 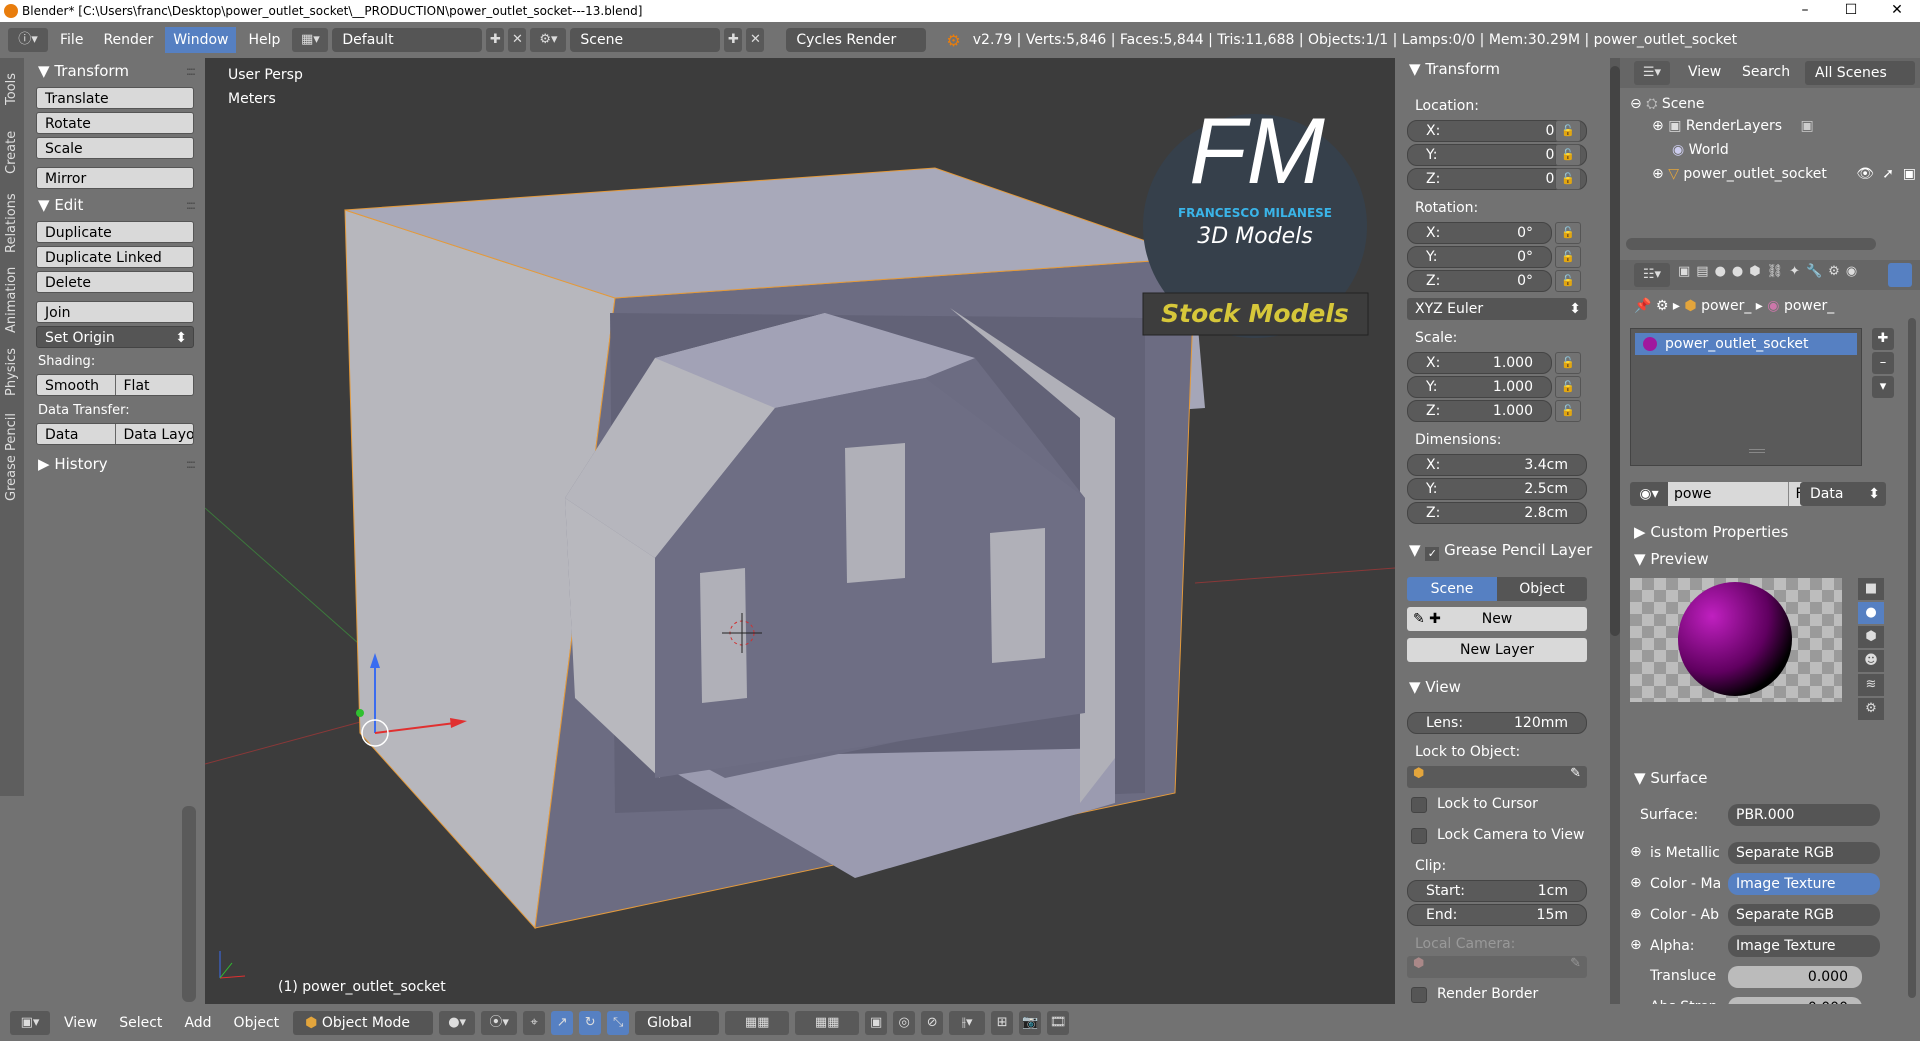 What do you see at coordinates (495, 40) in the screenshot?
I see `add-layout-icon: ✚` at bounding box center [495, 40].